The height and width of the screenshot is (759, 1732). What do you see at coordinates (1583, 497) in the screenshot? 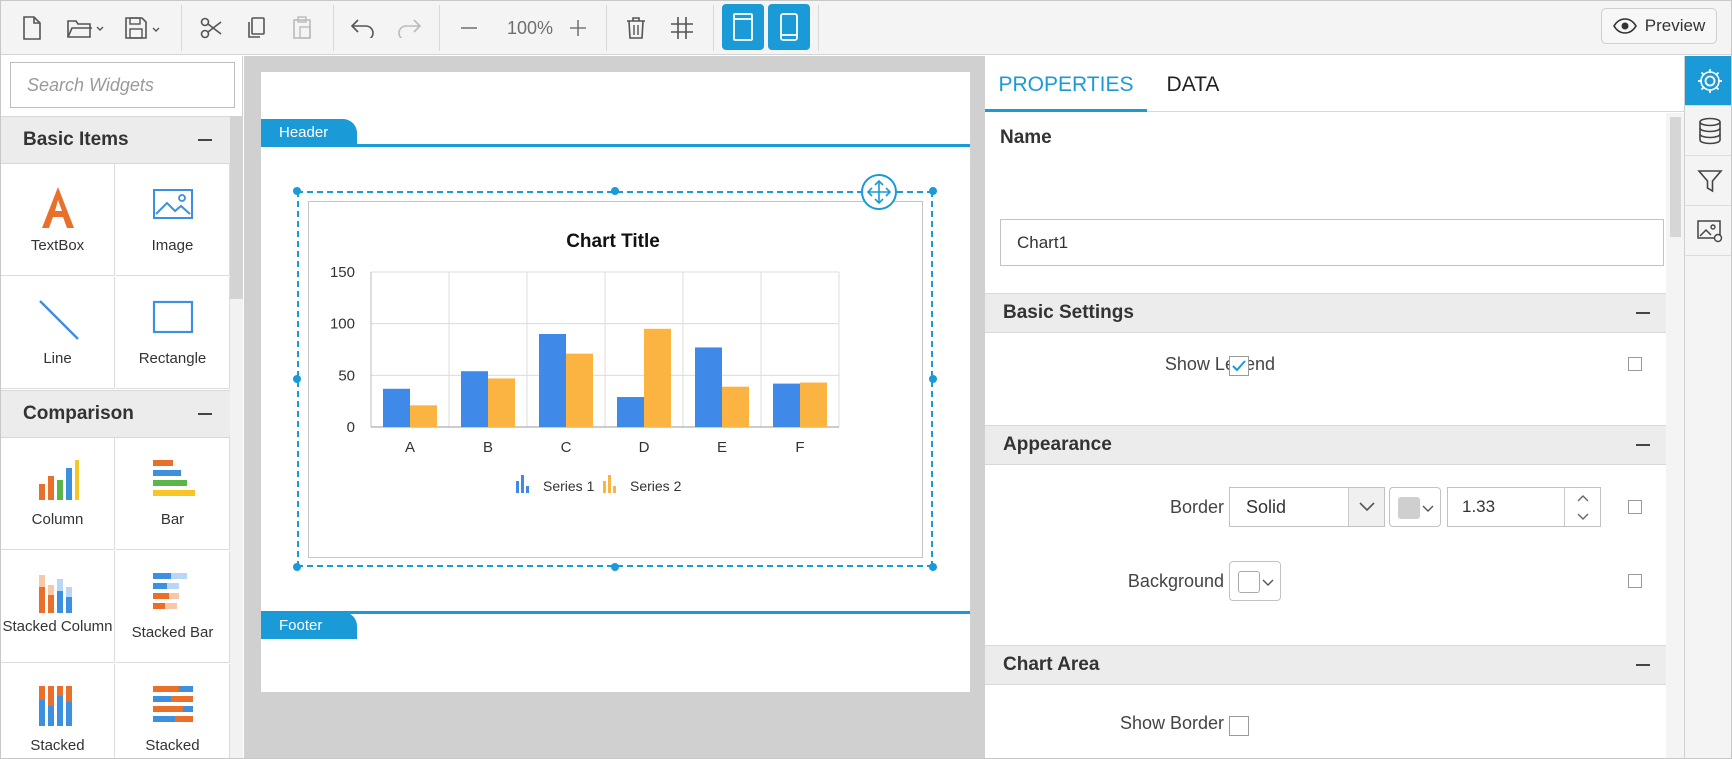
I see `spin-up-button` at bounding box center [1583, 497].